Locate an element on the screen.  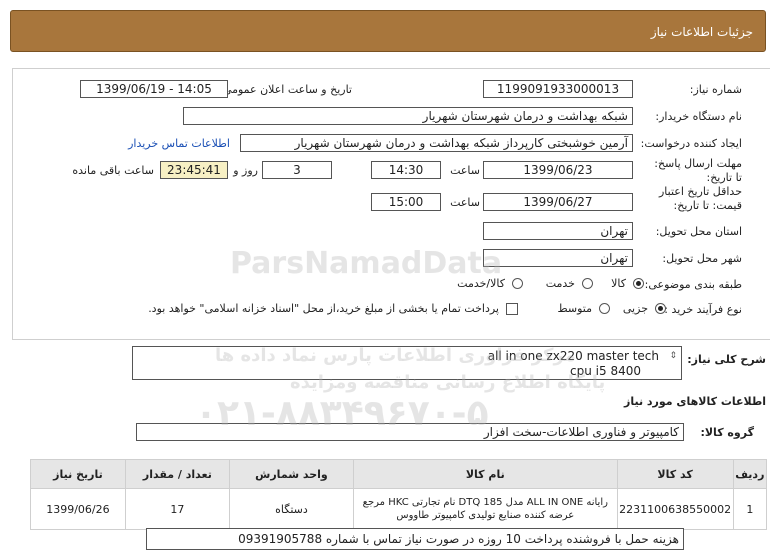
announce-date-label: تاریخ و ساعت اعلان عمومی: is located at coordinates (285, 89).